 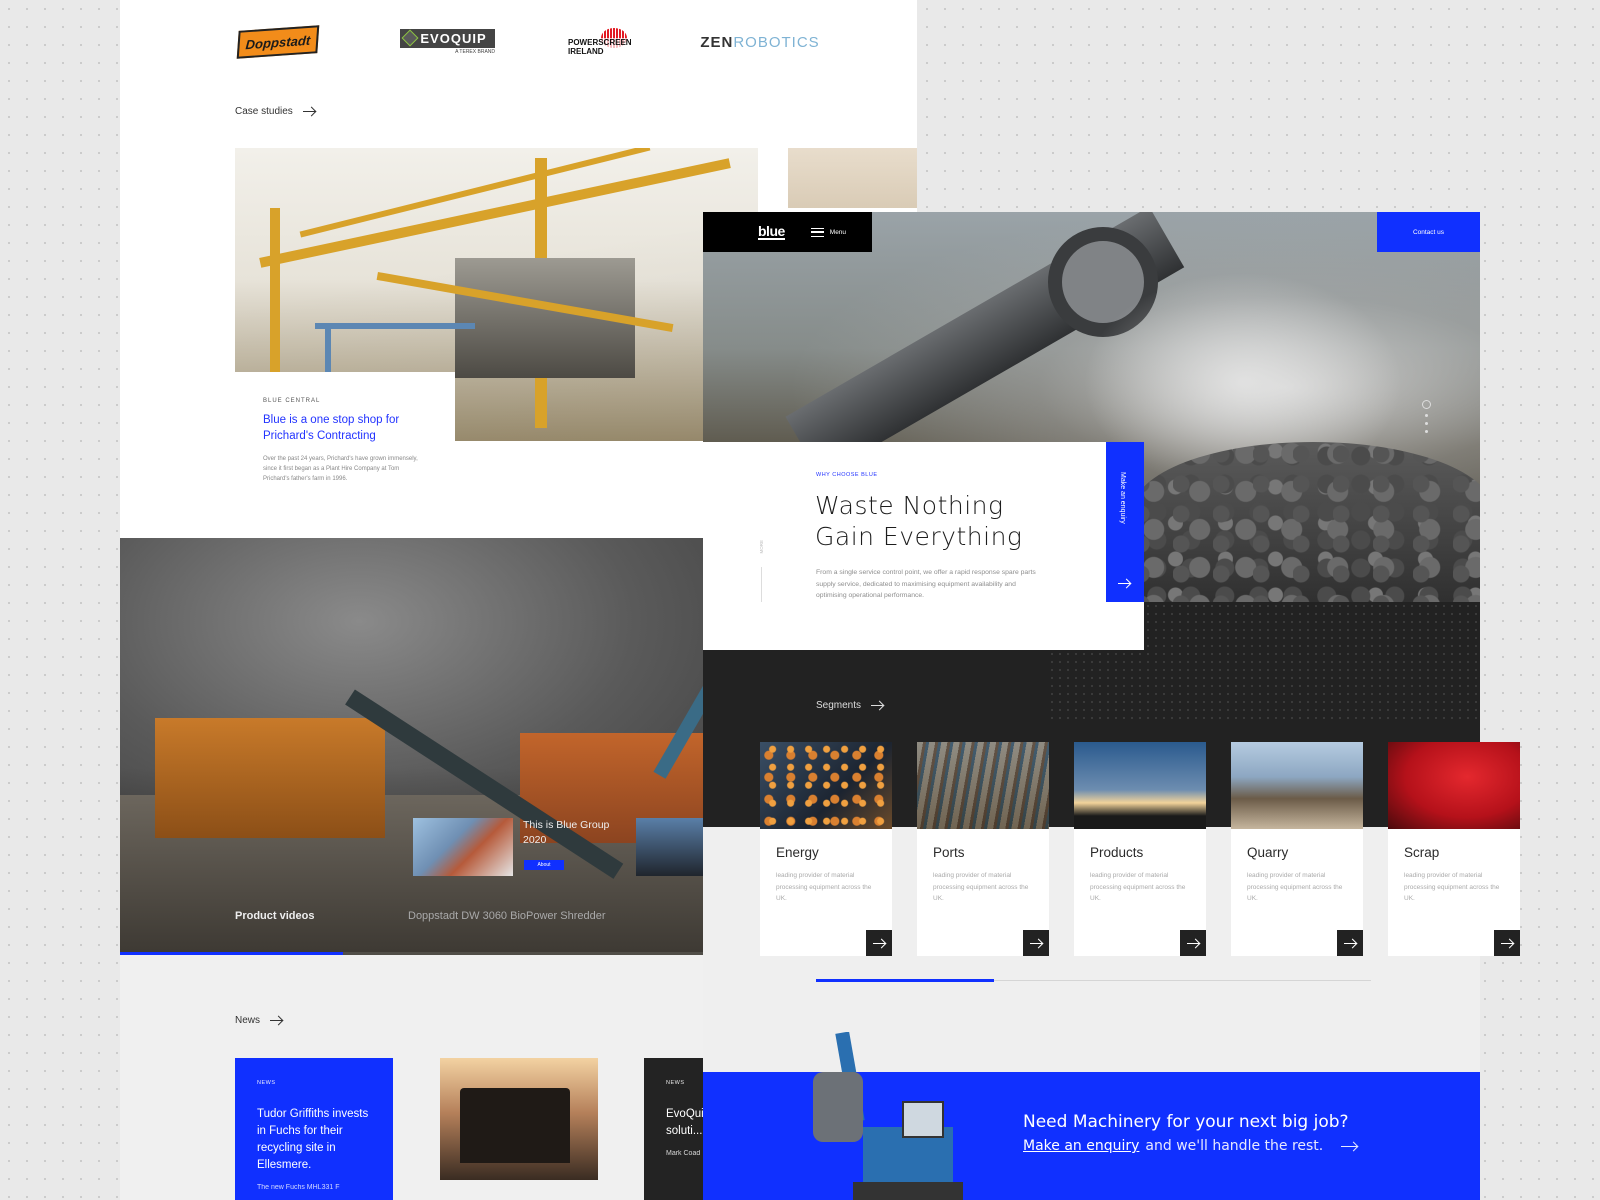 I want to click on video-thumbnail-building, so click(x=463, y=847).